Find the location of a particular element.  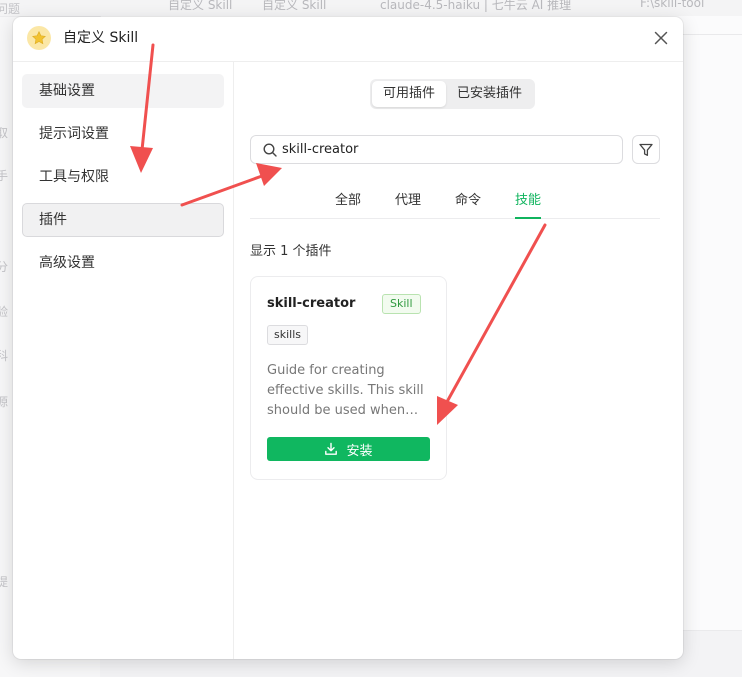

result-count: 显示 1 个插件 is located at coordinates (291, 251).